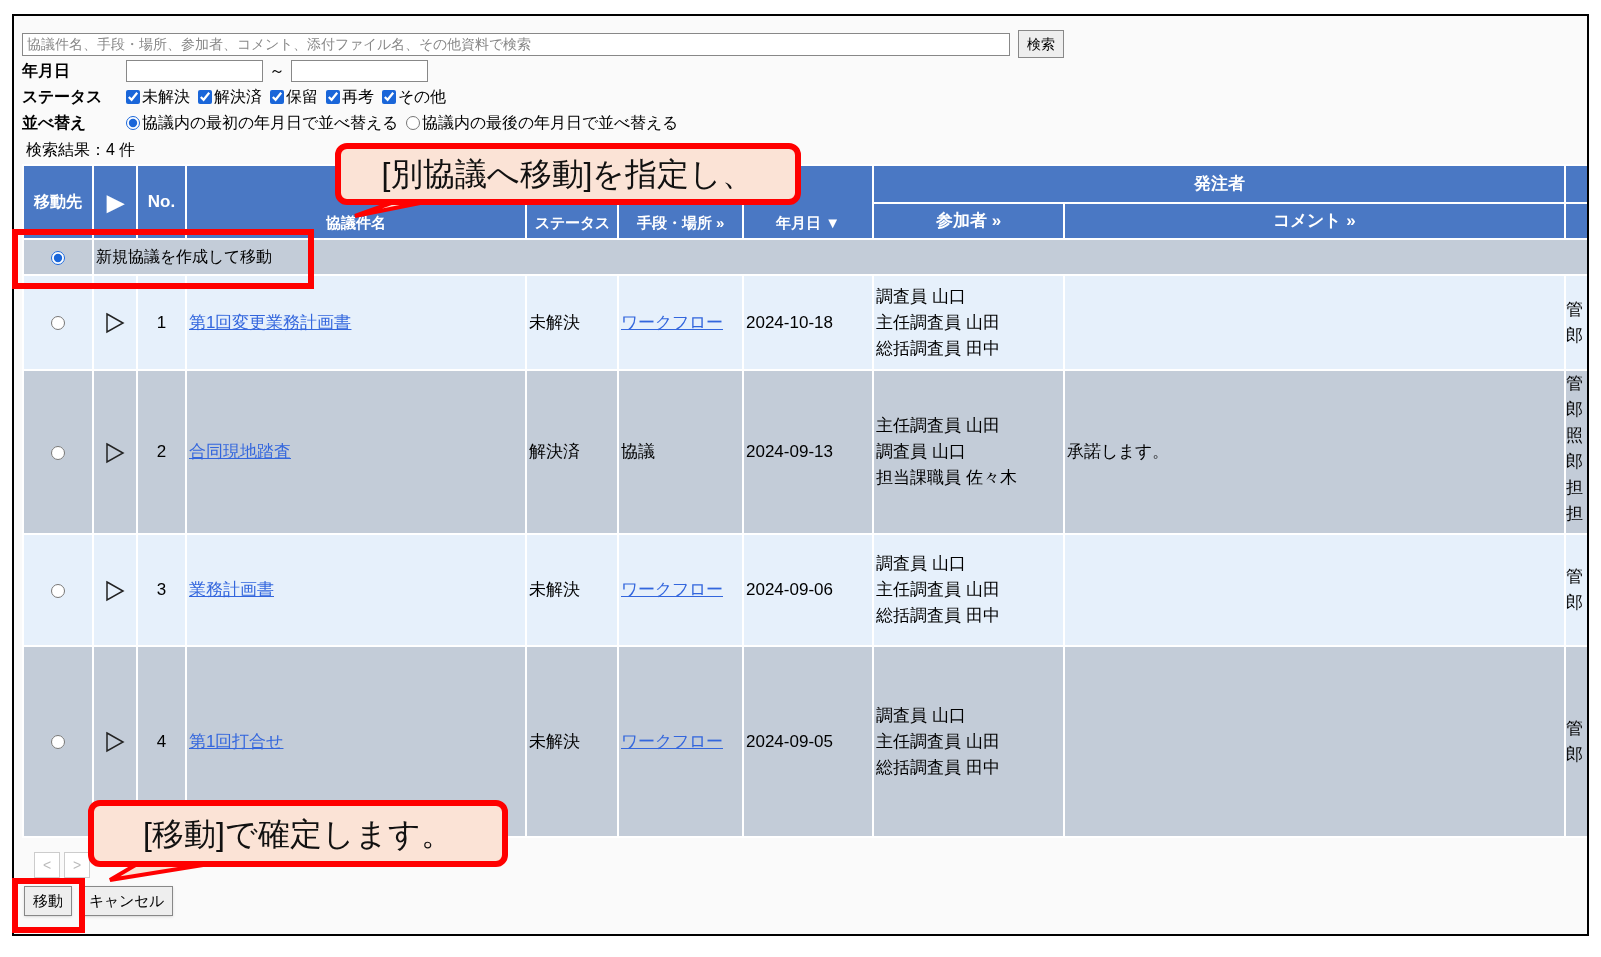  I want to click on title-link: 第1回変更業務計画書, so click(270, 322).